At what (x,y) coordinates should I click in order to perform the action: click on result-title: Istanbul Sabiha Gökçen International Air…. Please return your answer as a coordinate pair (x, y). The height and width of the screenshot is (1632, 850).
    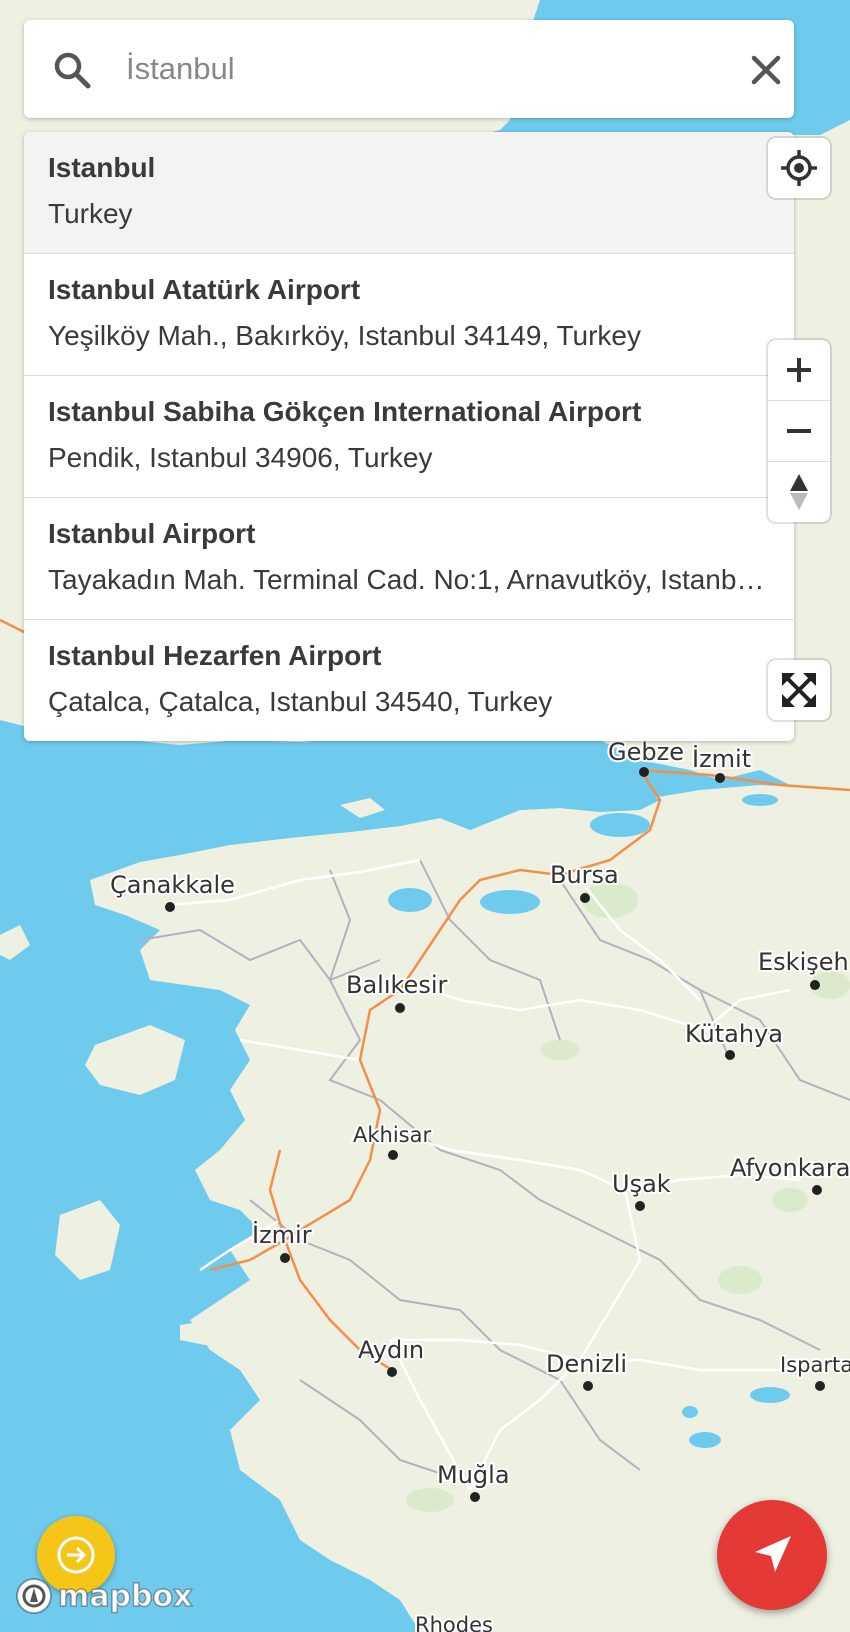
    Looking at the image, I should click on (345, 411).